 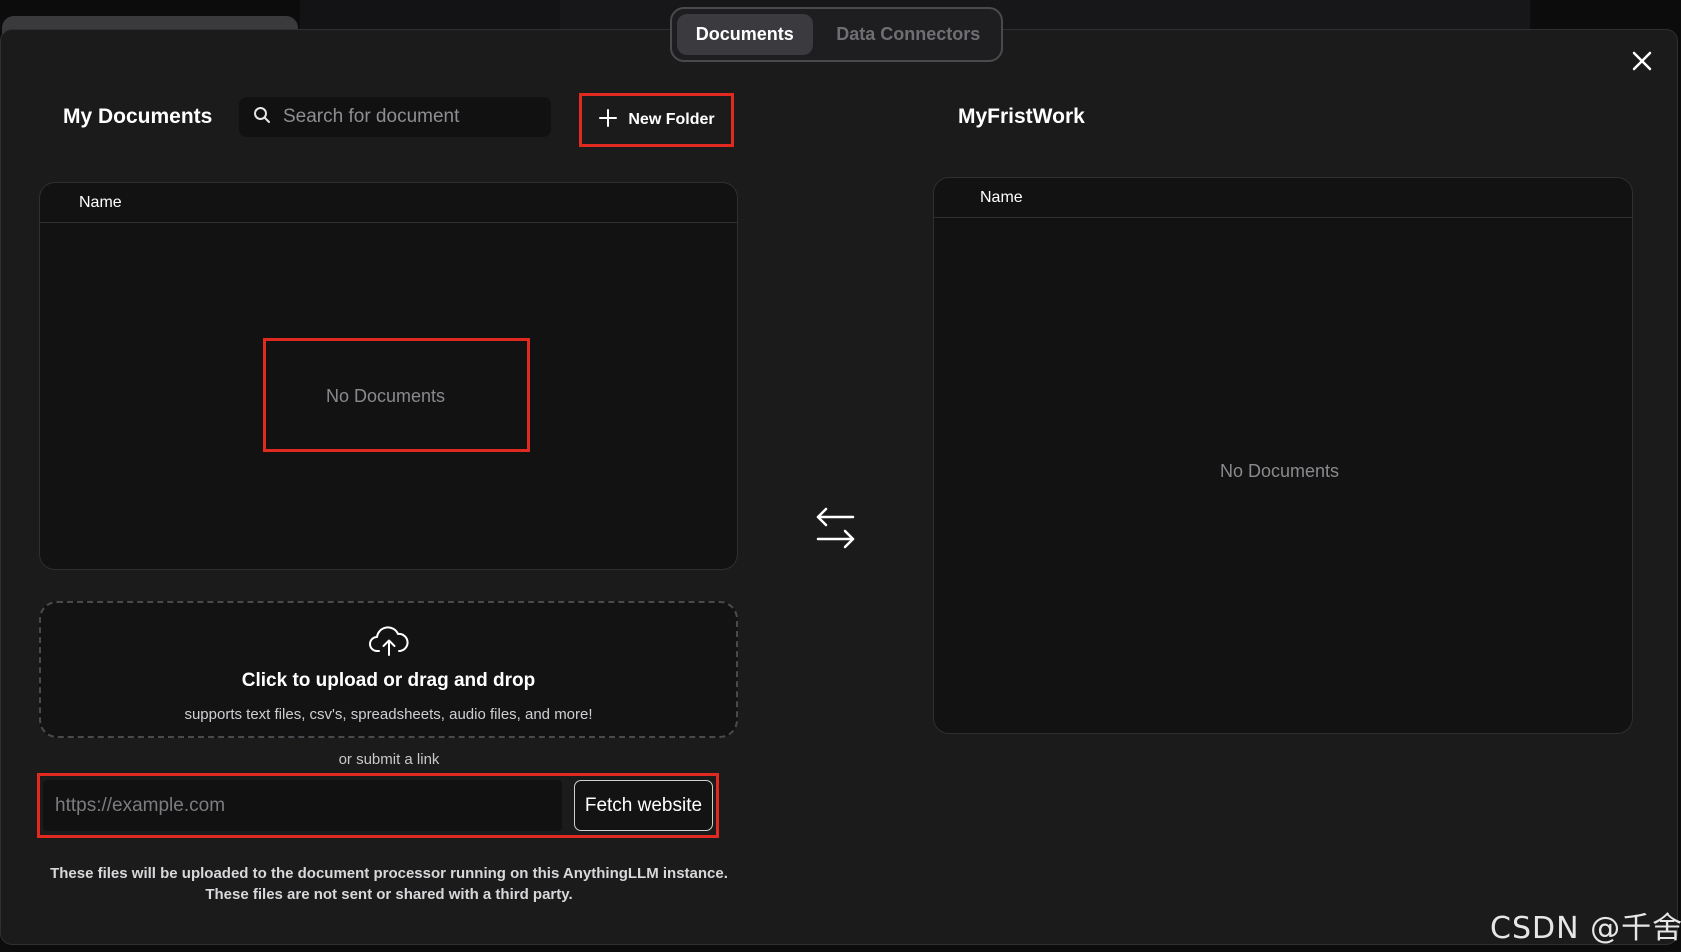 I want to click on fetch-website-button: Fetch website, so click(x=643, y=805).